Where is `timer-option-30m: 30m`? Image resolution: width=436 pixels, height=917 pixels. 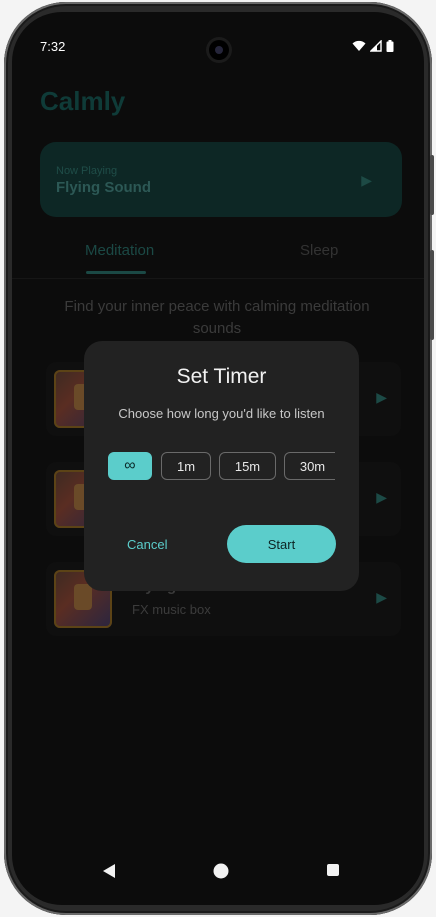
timer-option-30m: 30m is located at coordinates (309, 466).